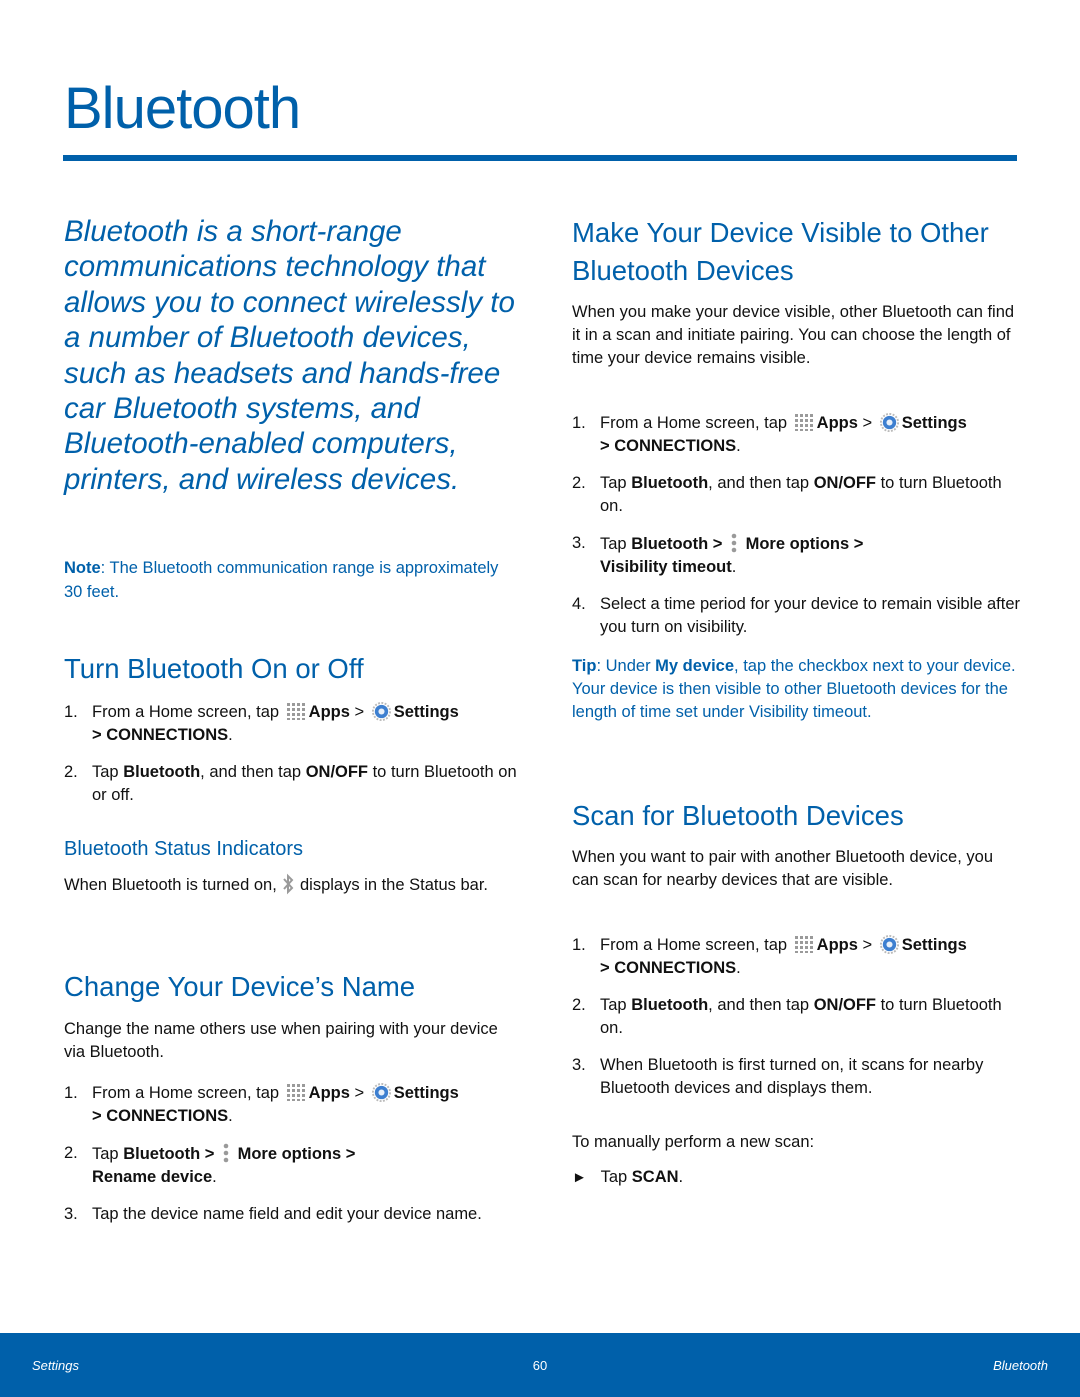 Image resolution: width=1080 pixels, height=1397 pixels. I want to click on para-text: When Bluetooth is turned on,, so click(173, 885).